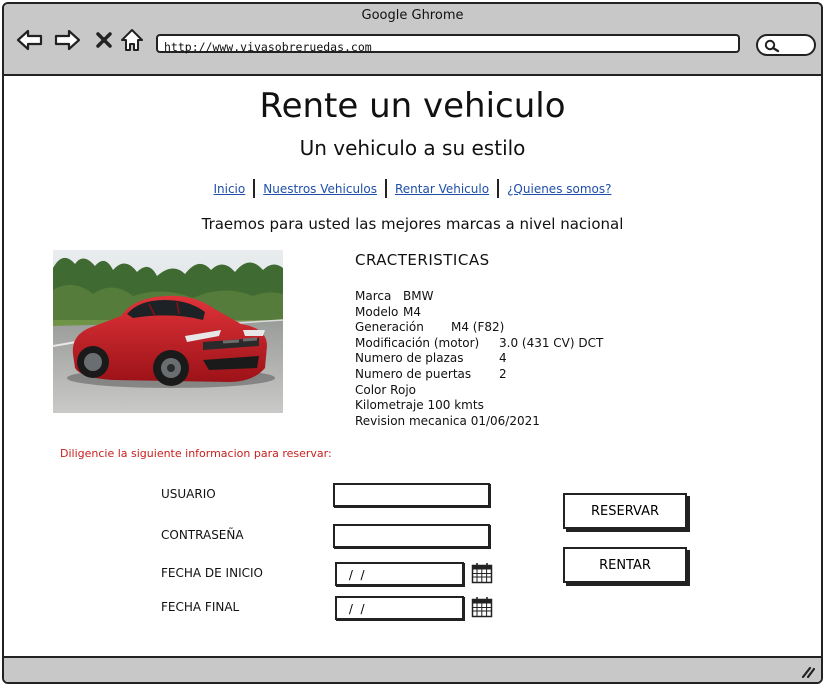  Describe the element at coordinates (212, 573) in the screenshot. I see `start-date-label: FECHA DE INICIO` at that location.